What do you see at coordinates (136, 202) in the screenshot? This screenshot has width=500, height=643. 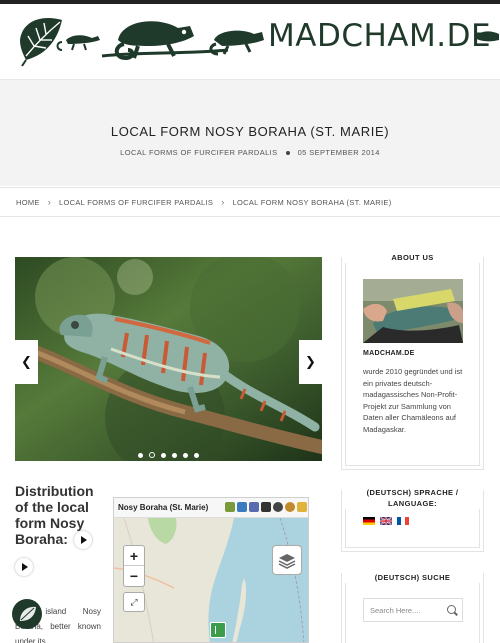 I see `breadcrumb-category-link: LOCAL FORMS OF FURCIFER PARDALIS` at bounding box center [136, 202].